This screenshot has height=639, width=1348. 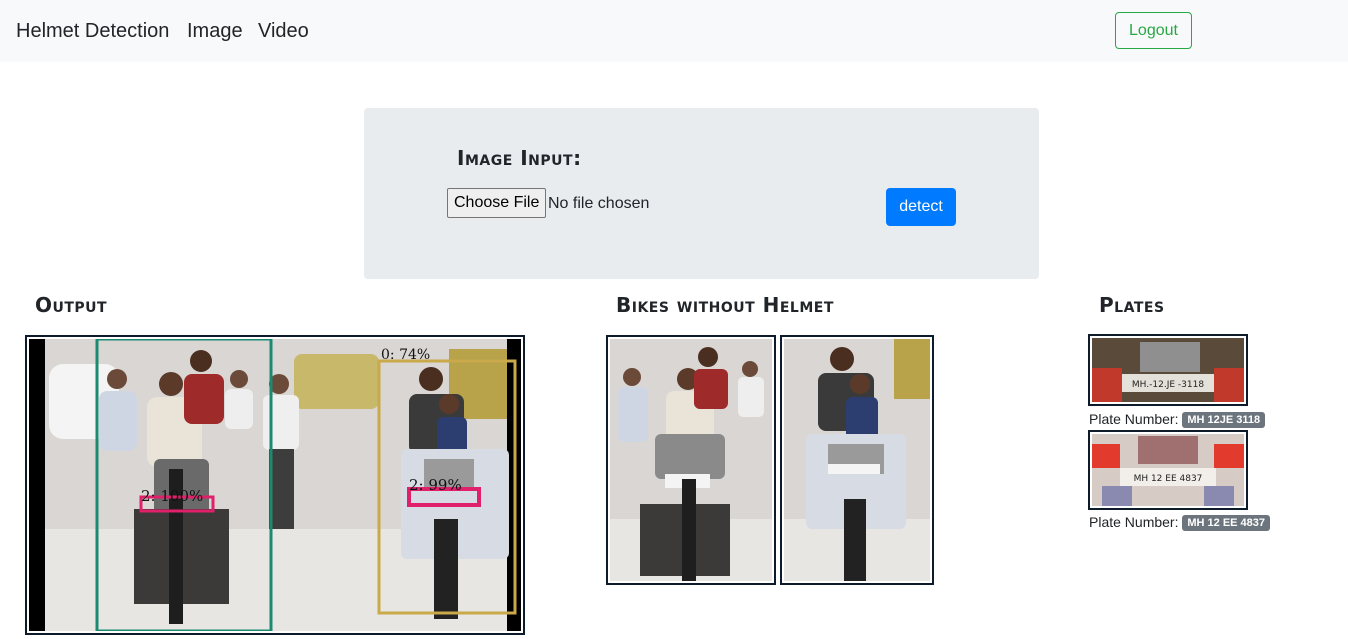 I want to click on bike-image-1-frame, so click(x=691, y=460).